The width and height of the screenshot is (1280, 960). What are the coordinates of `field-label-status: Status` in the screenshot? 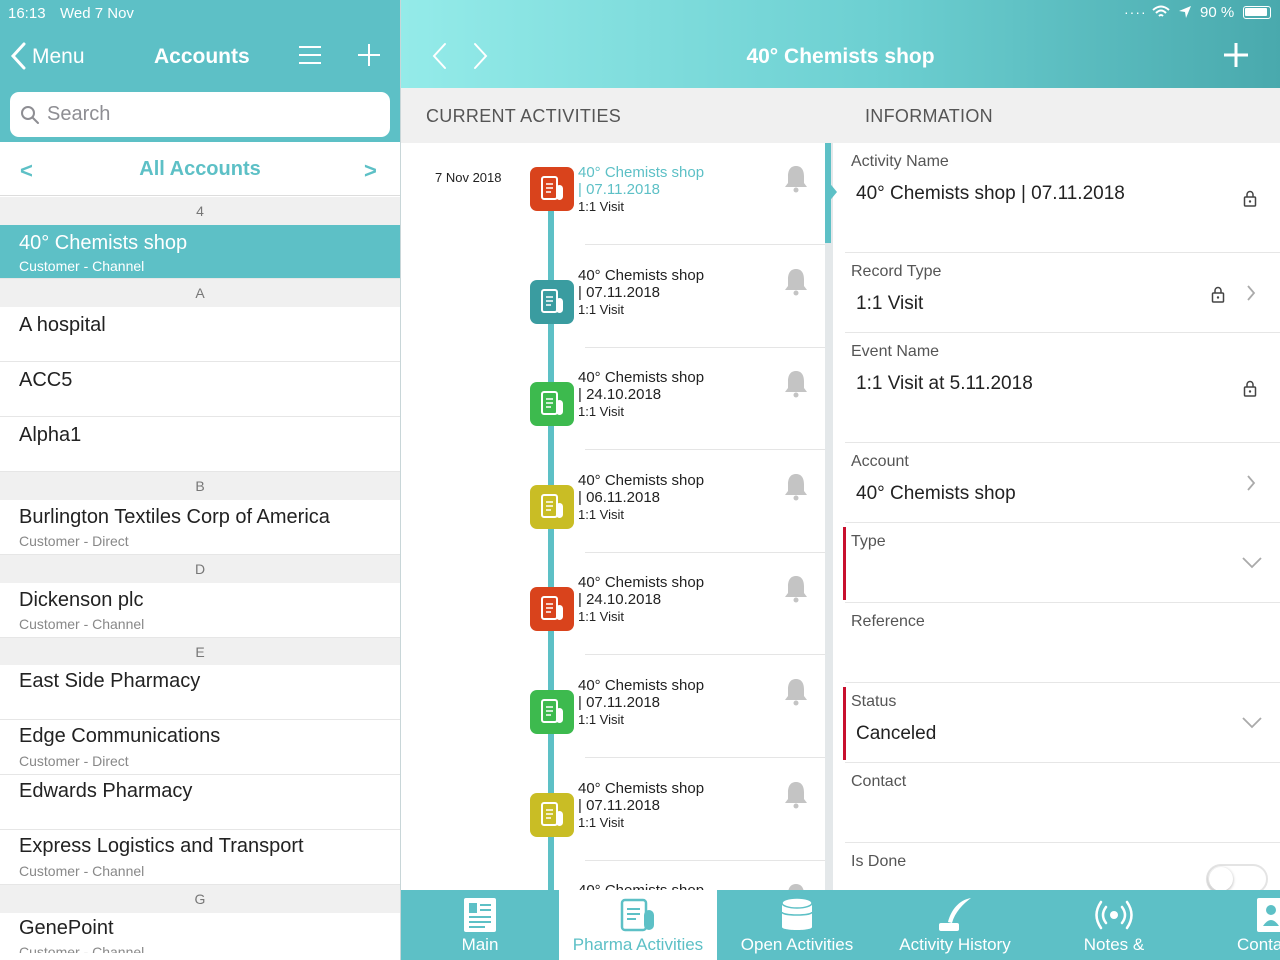 It's located at (874, 701).